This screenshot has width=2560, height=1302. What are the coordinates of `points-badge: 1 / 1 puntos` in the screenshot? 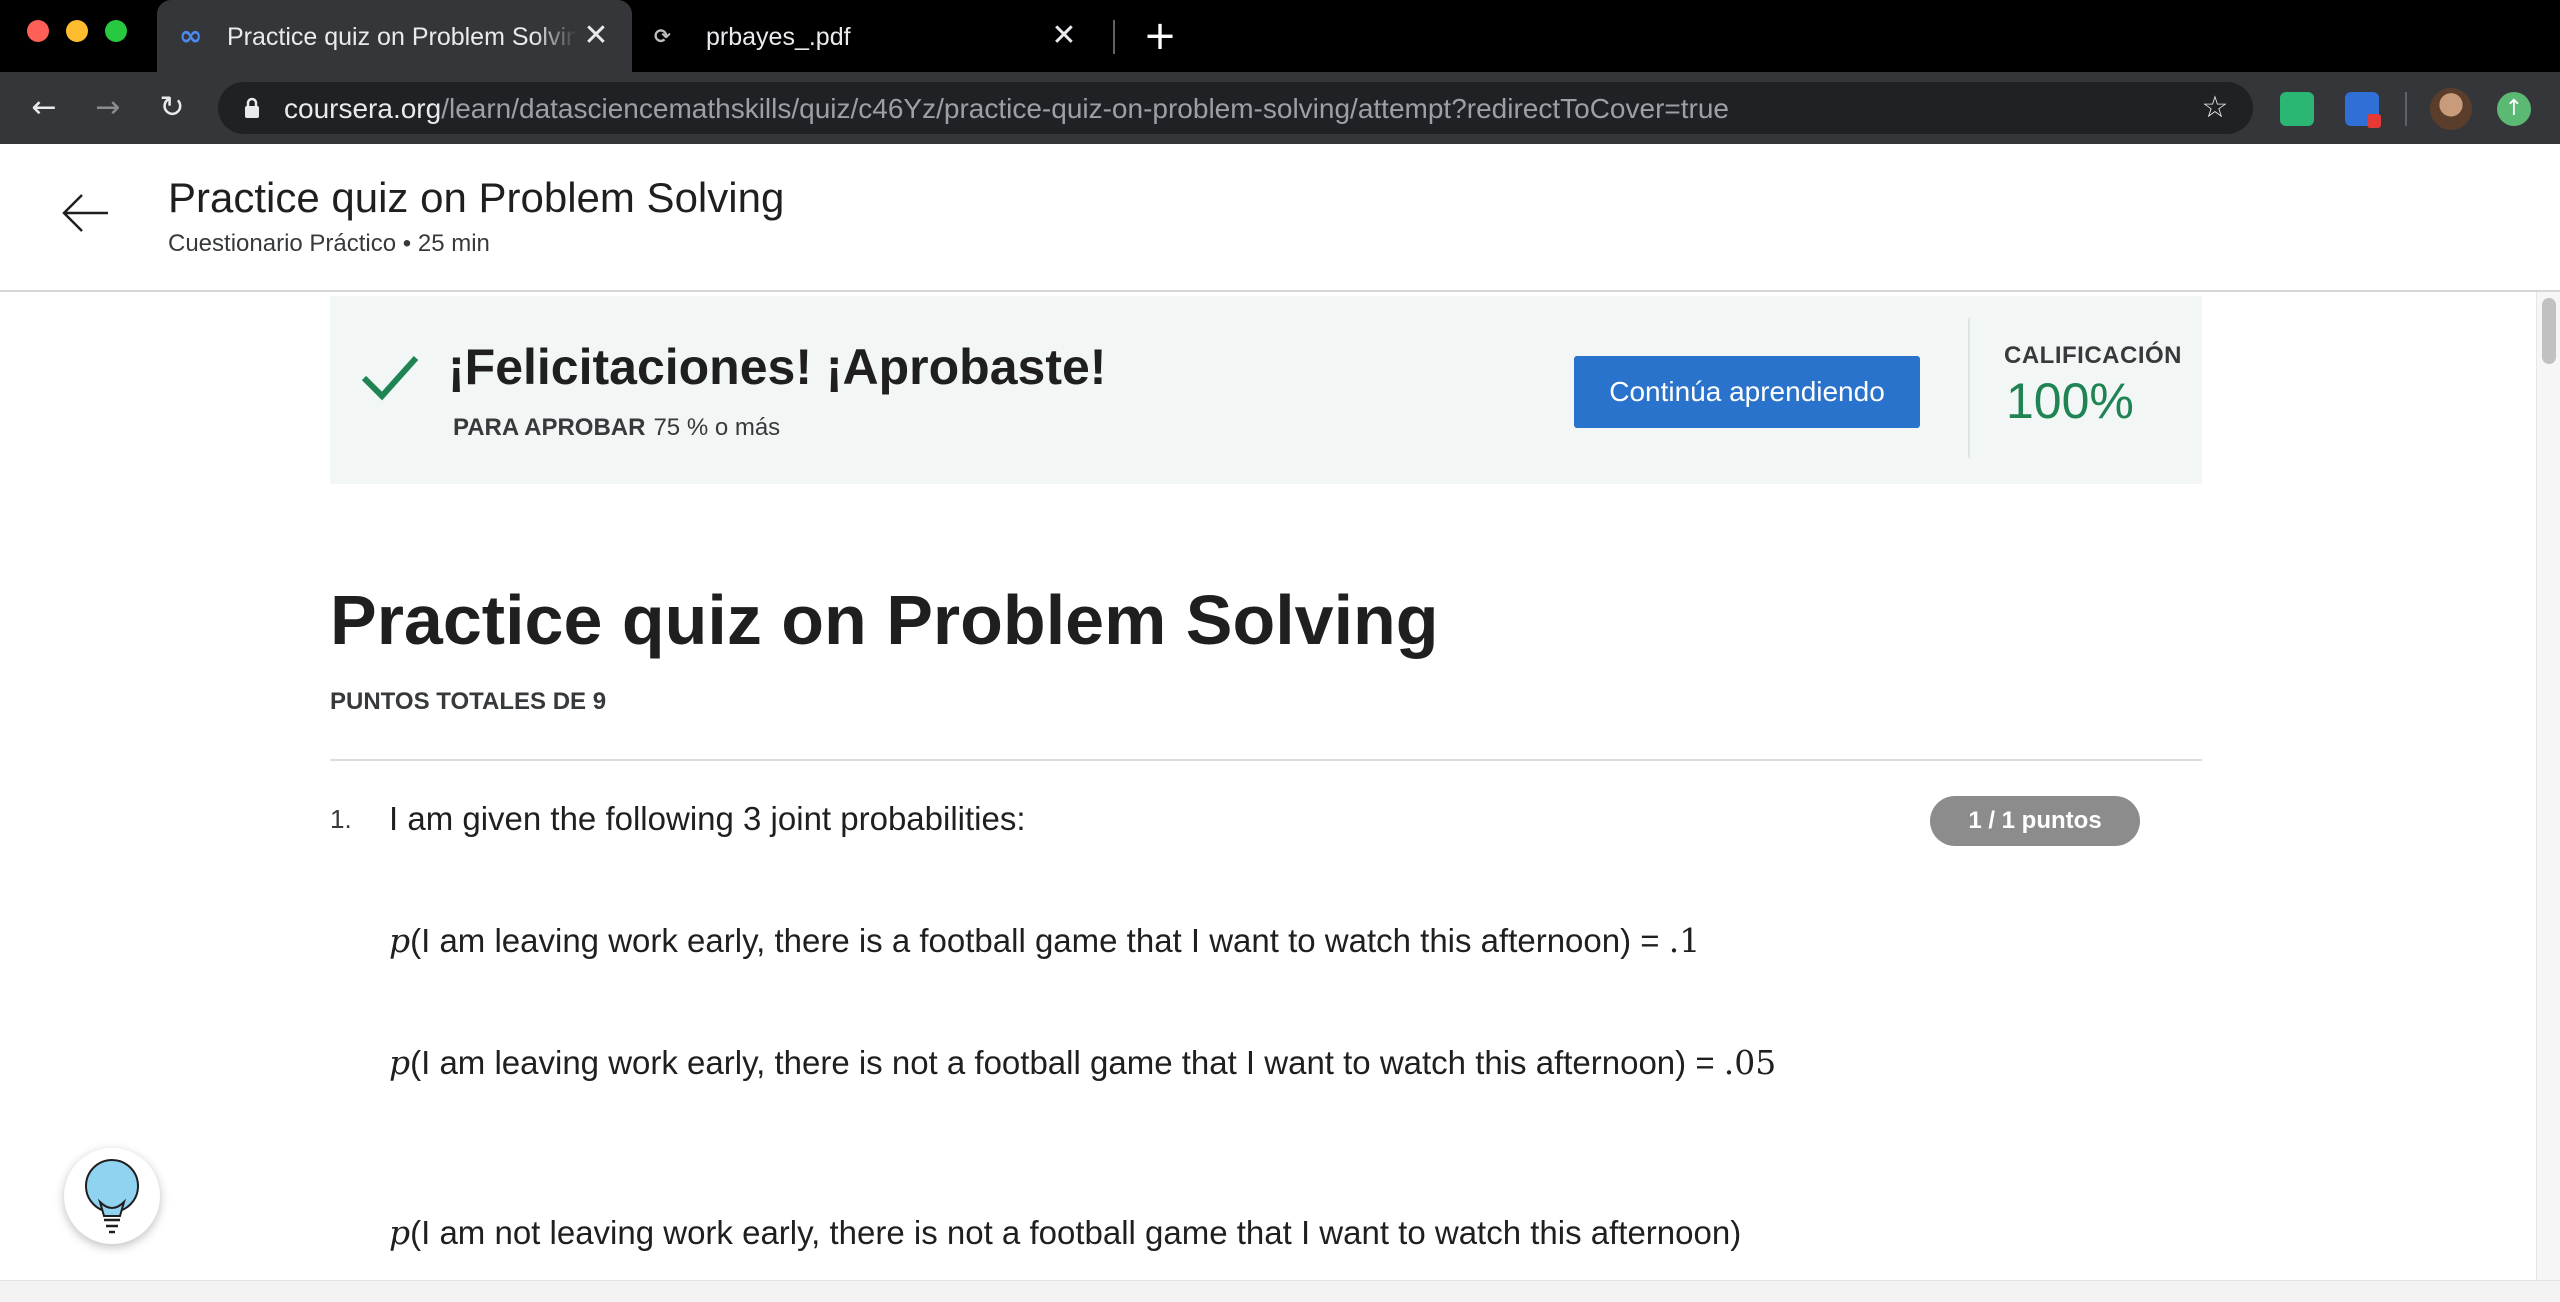 It's located at (2035, 821).